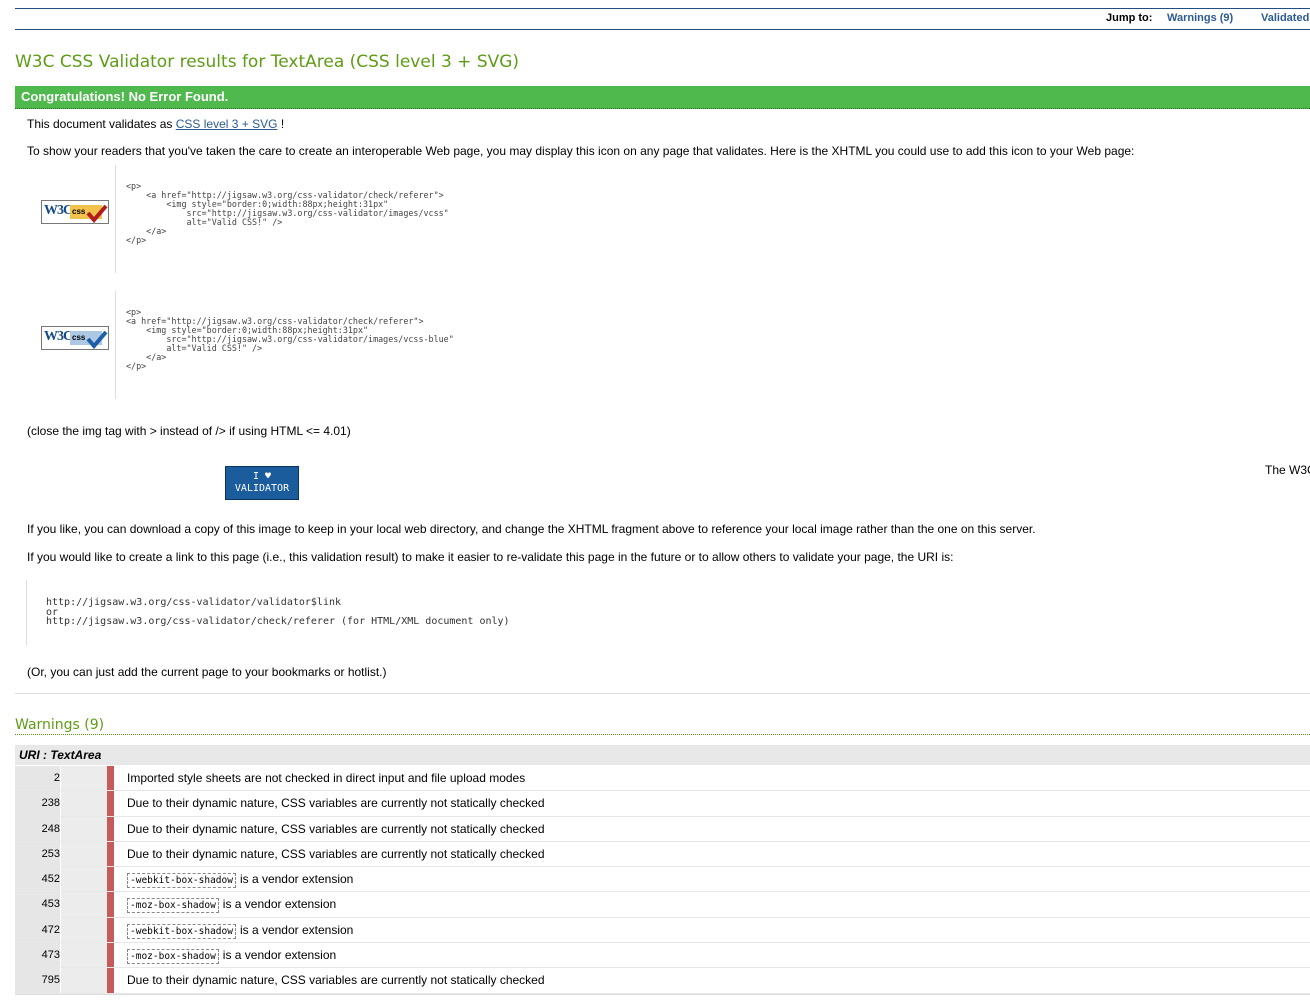 This screenshot has width=1310, height=1007. What do you see at coordinates (37, 904) in the screenshot?
I see `line-number: 453` at bounding box center [37, 904].